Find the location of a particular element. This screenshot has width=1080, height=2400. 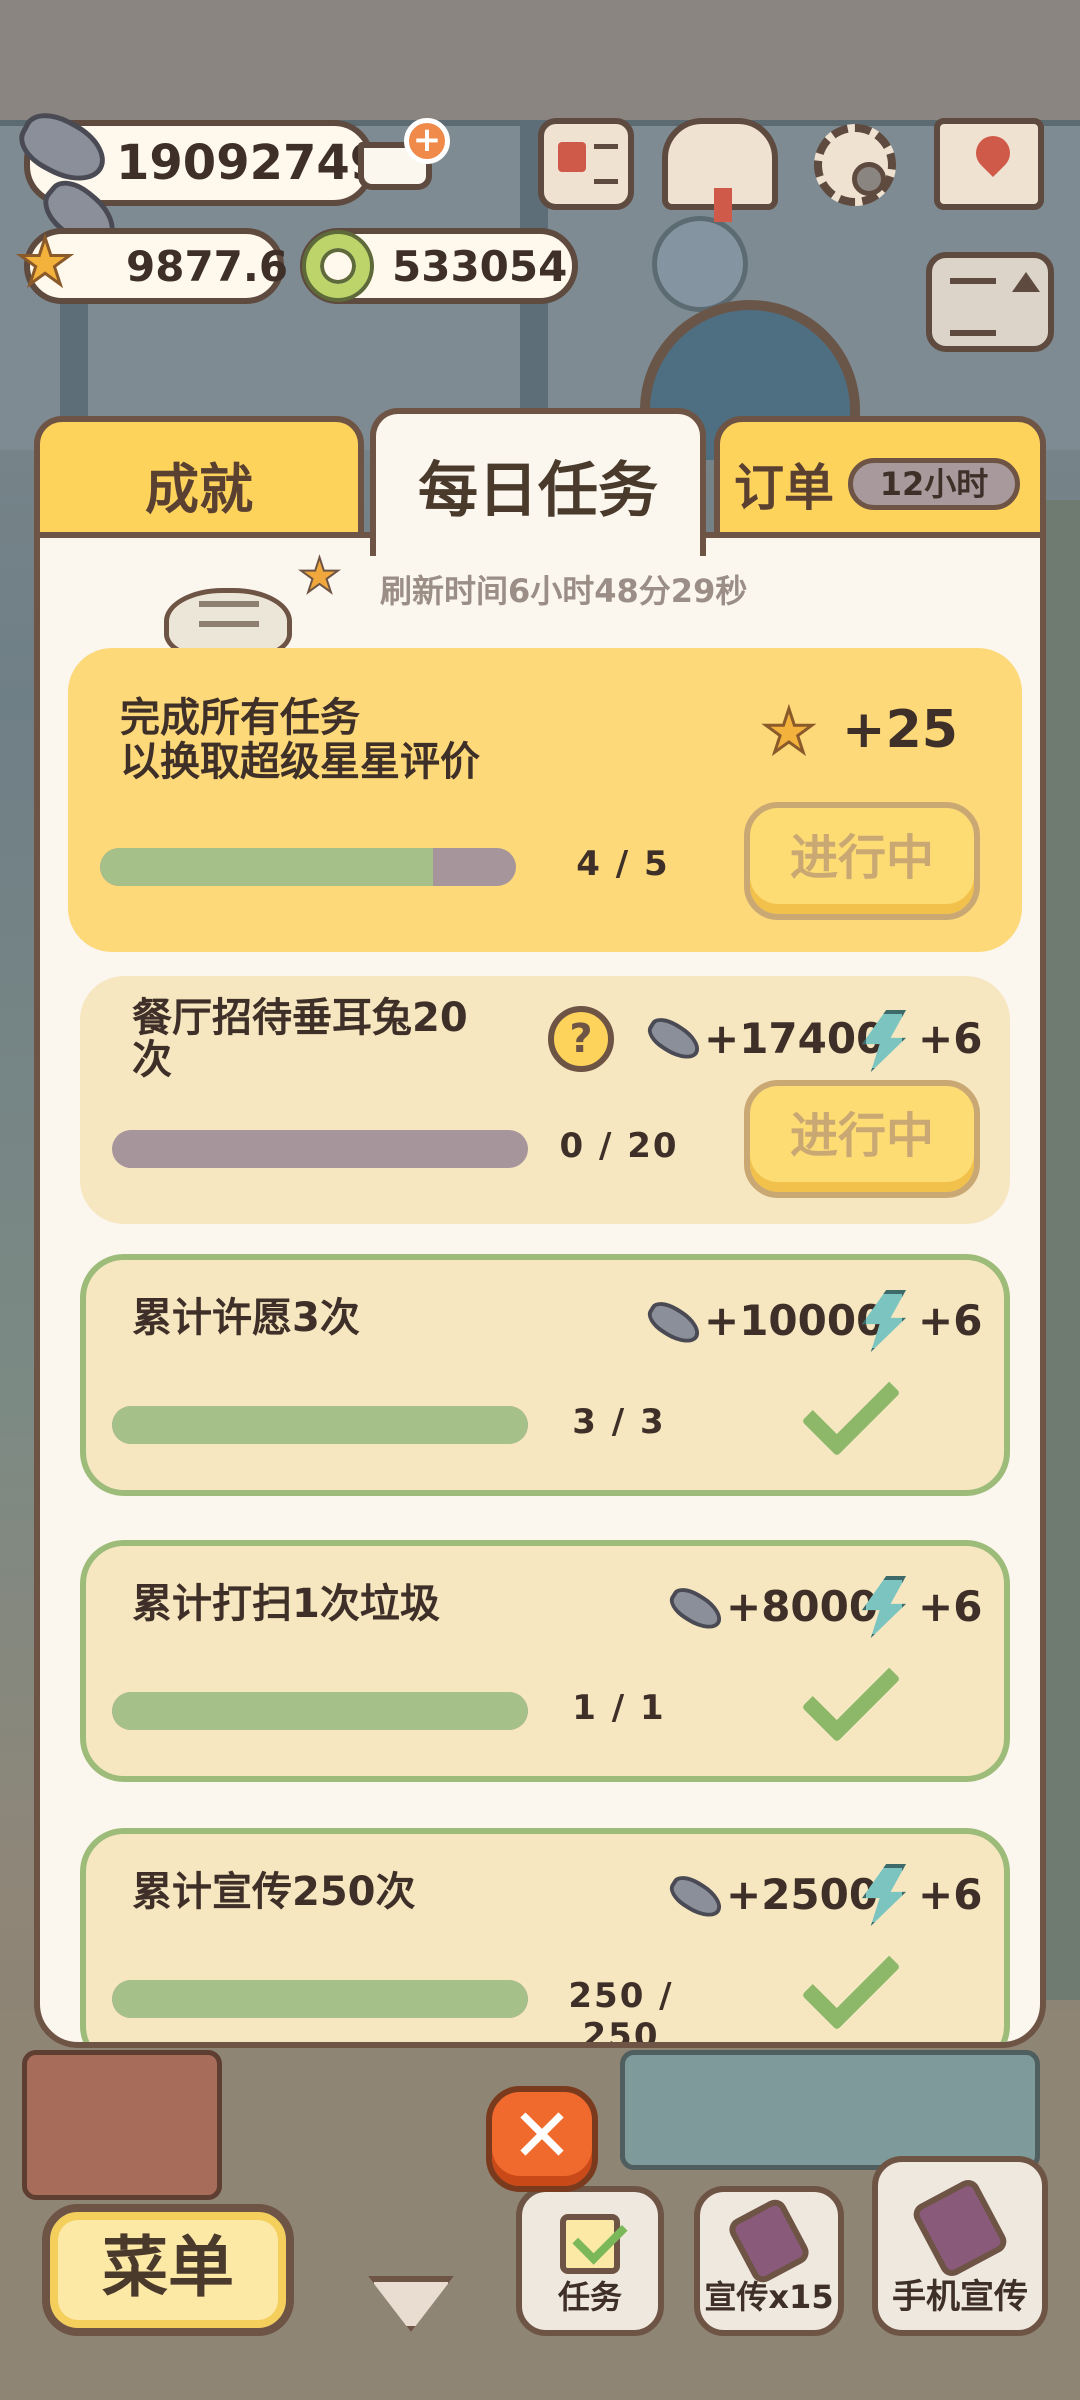

plus-icon: + is located at coordinates (427, 141).